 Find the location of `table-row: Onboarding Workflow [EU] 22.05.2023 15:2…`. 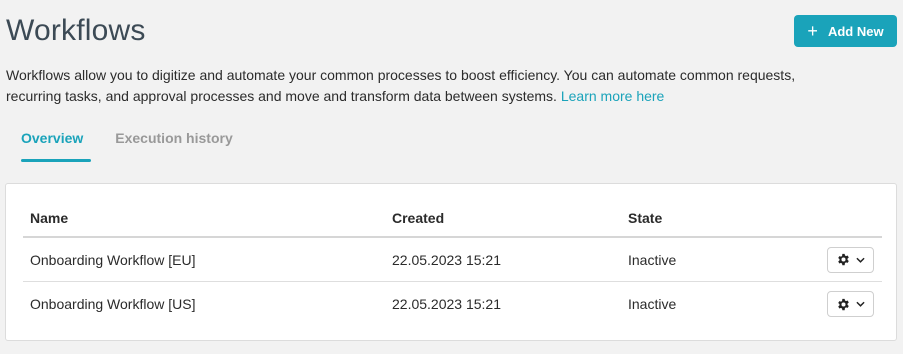

table-row: Onboarding Workflow [EU] 22.05.2023 15:2… is located at coordinates (452, 260).